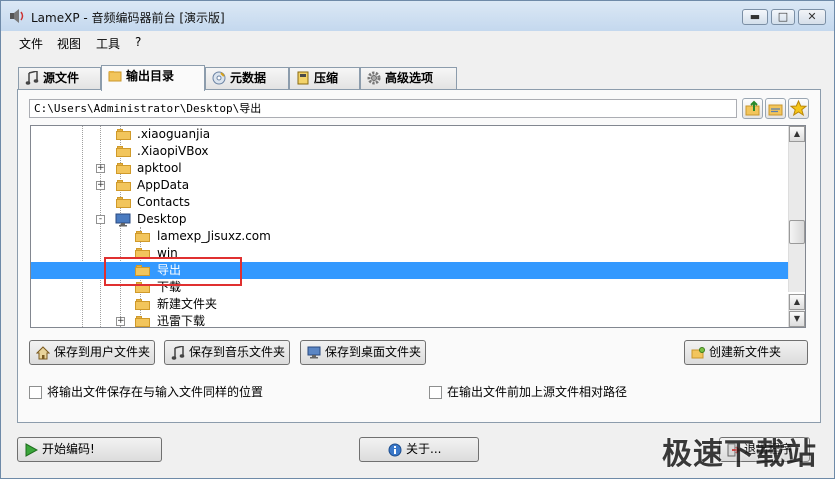 This screenshot has width=835, height=479. I want to click on parent-folder-button, so click(752, 108).